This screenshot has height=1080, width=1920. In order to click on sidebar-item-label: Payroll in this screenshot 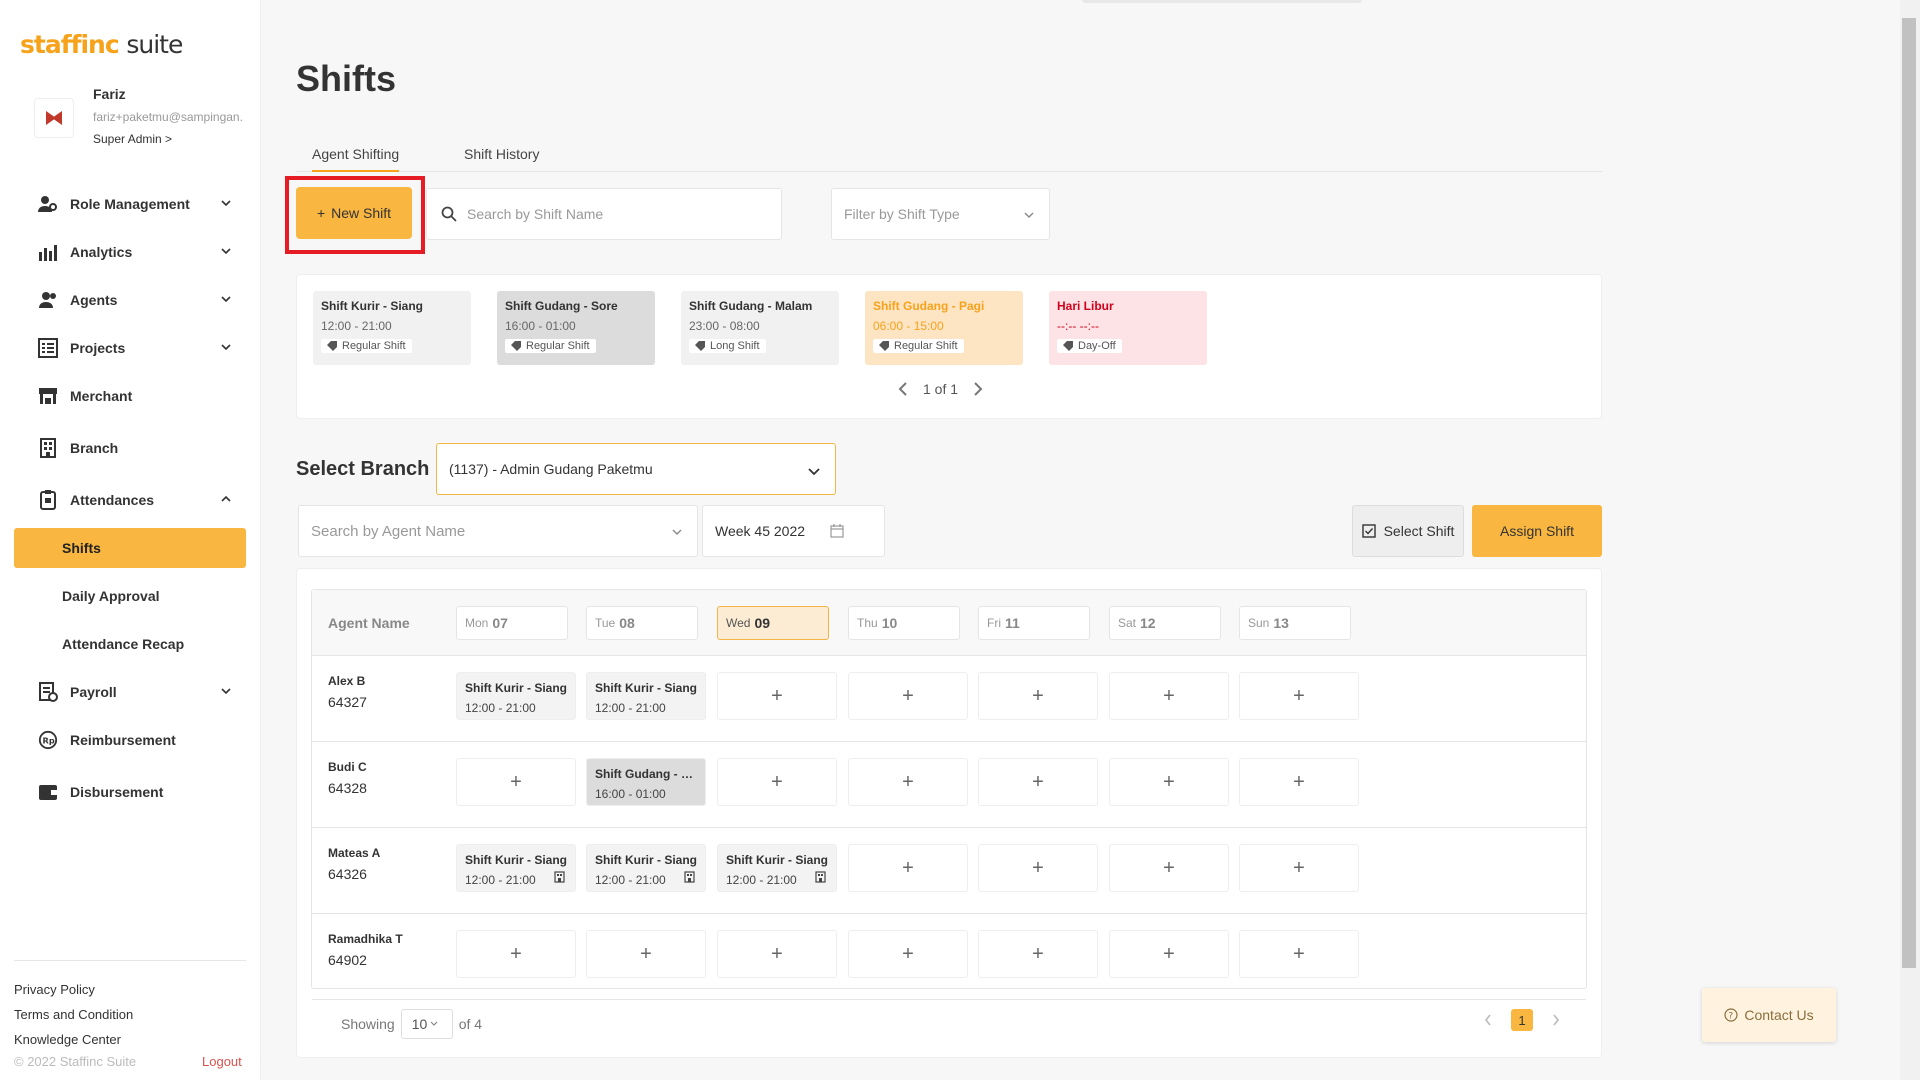, I will do `click(93, 692)`.